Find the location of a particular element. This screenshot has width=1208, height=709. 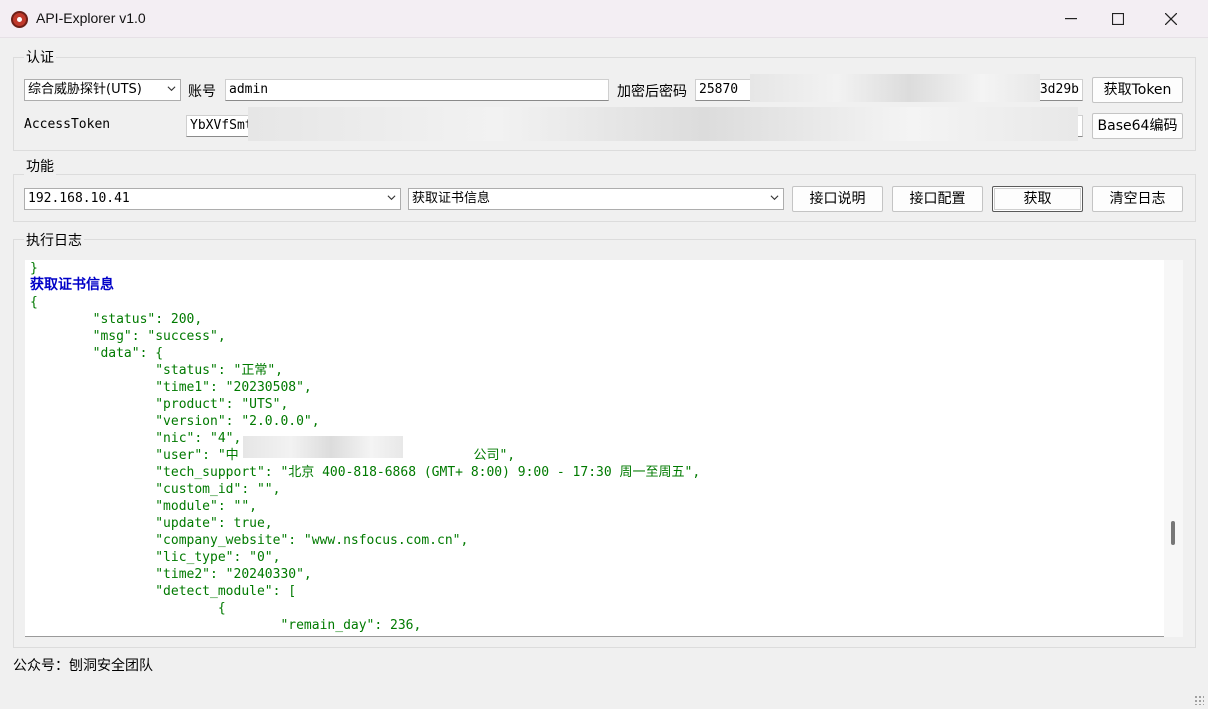

user-redaction is located at coordinates (323, 447).